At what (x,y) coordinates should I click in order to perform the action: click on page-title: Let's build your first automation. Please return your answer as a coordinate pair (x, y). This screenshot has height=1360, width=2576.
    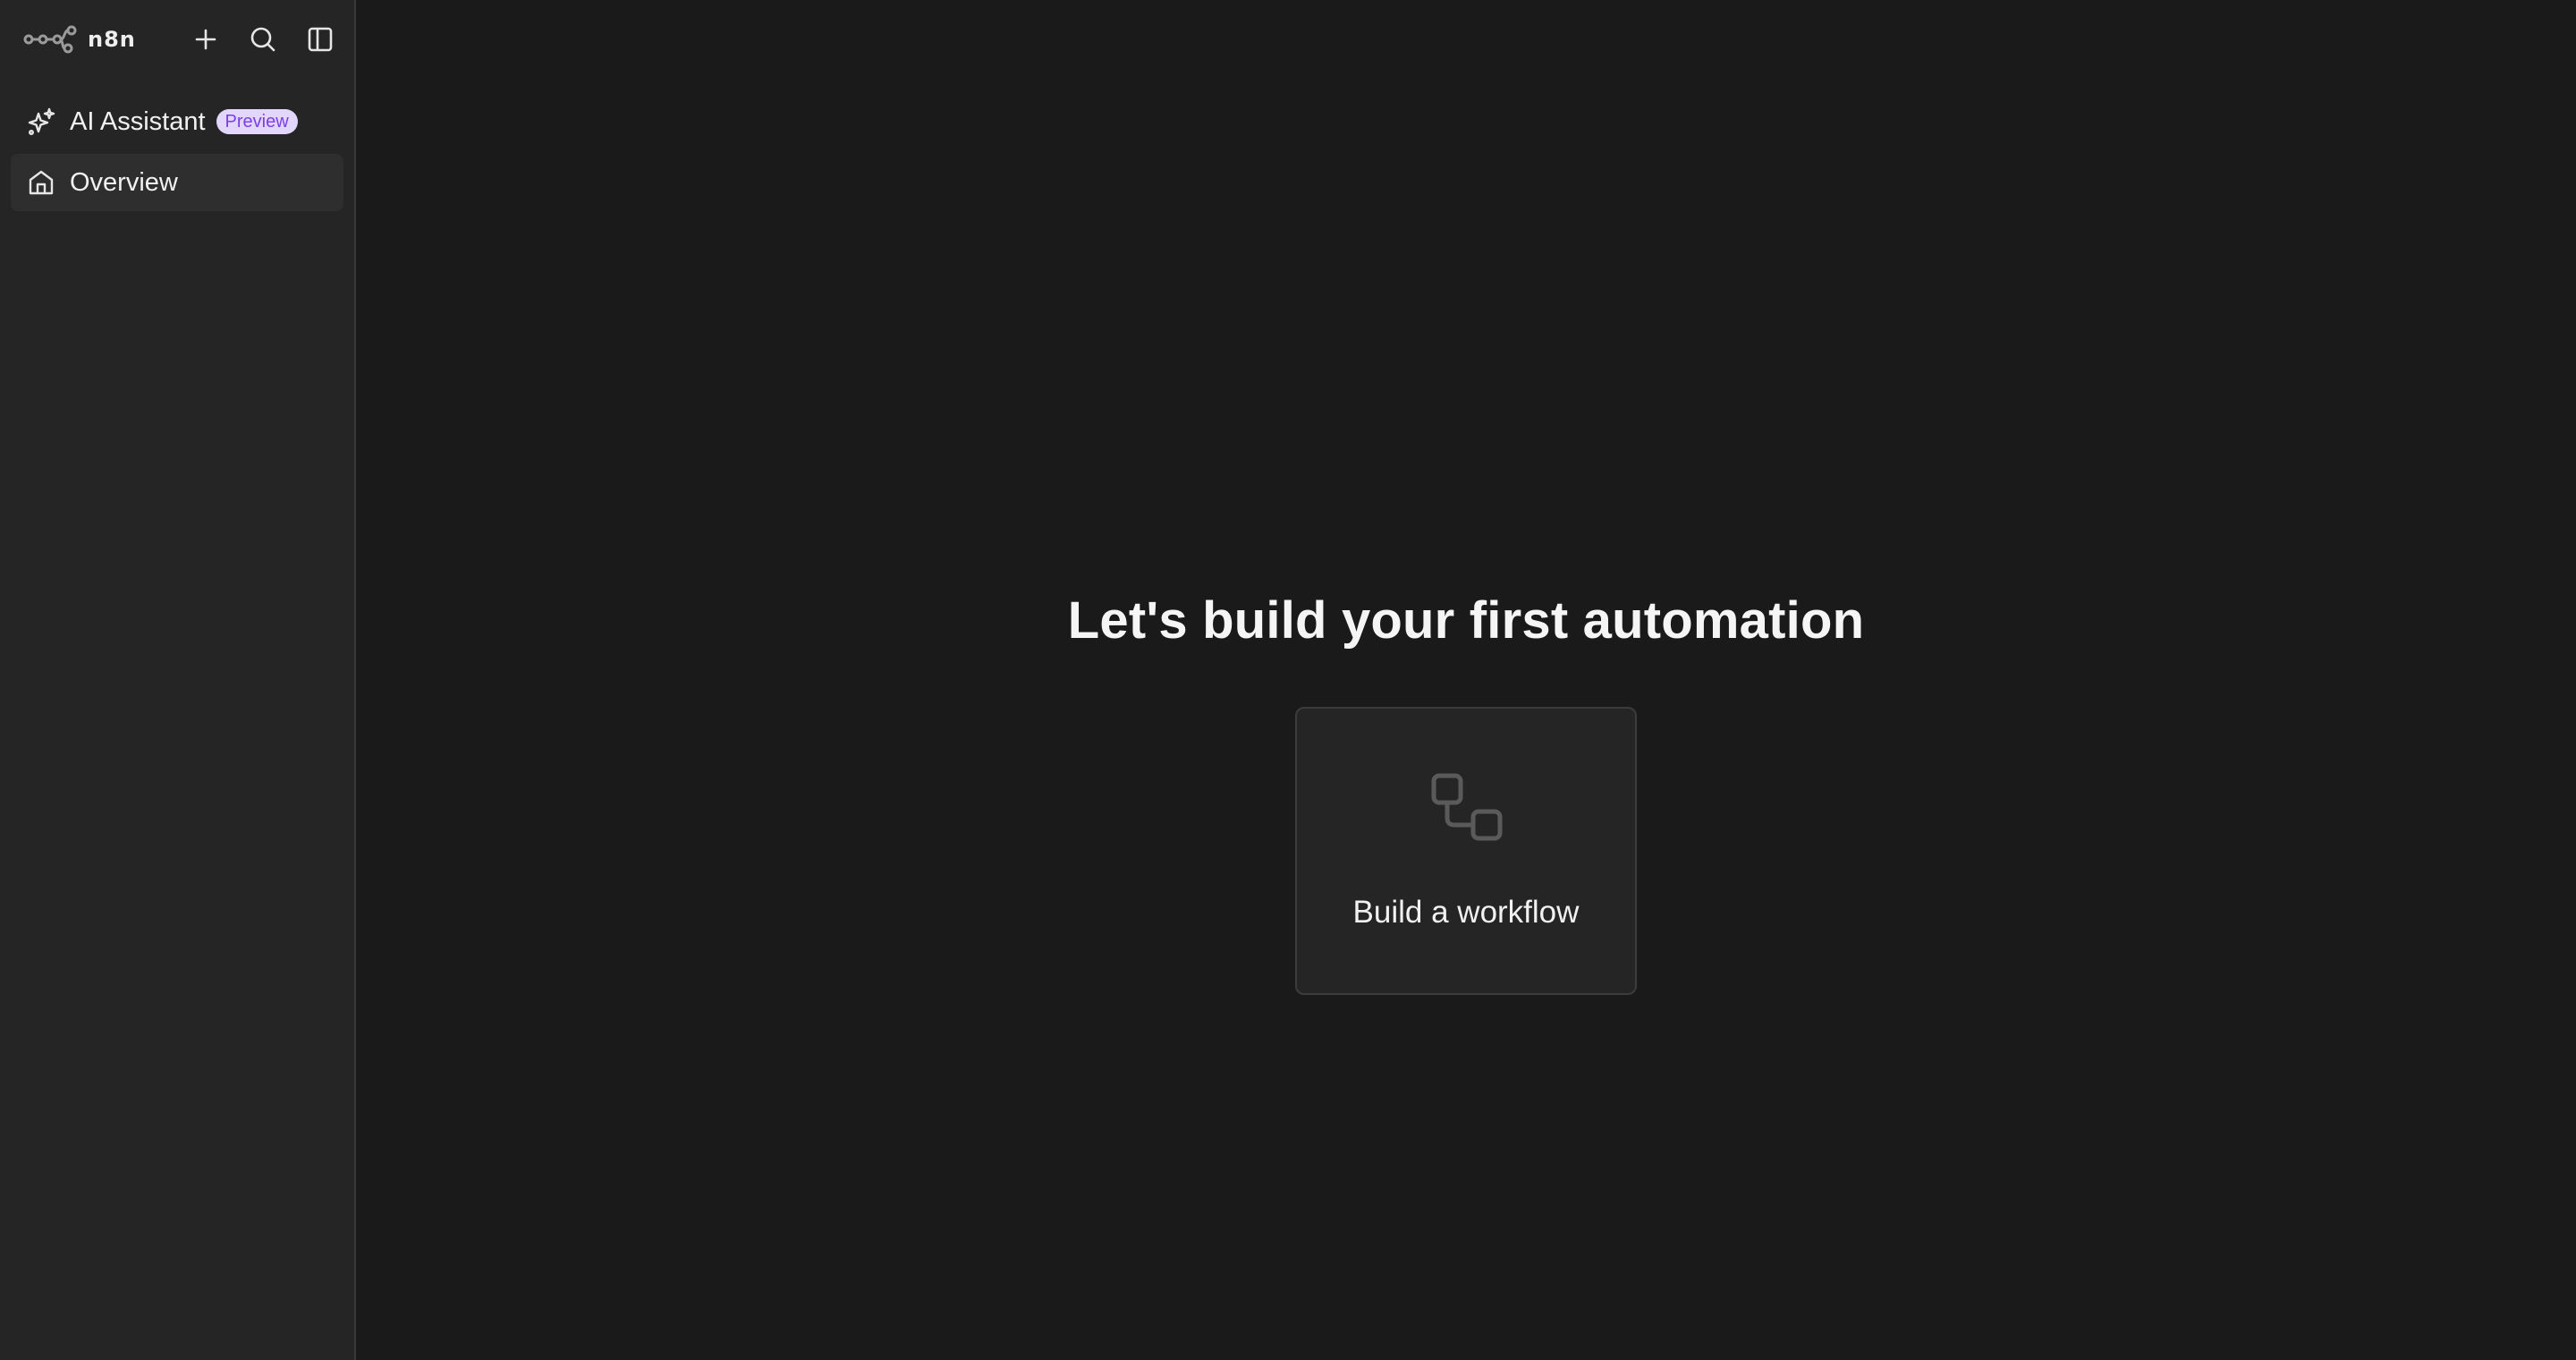
    Looking at the image, I should click on (1466, 620).